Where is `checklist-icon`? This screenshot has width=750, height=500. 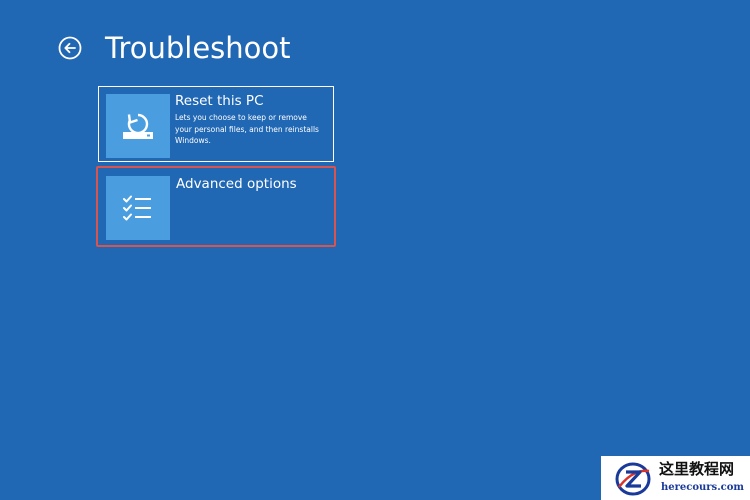 checklist-icon is located at coordinates (137, 208).